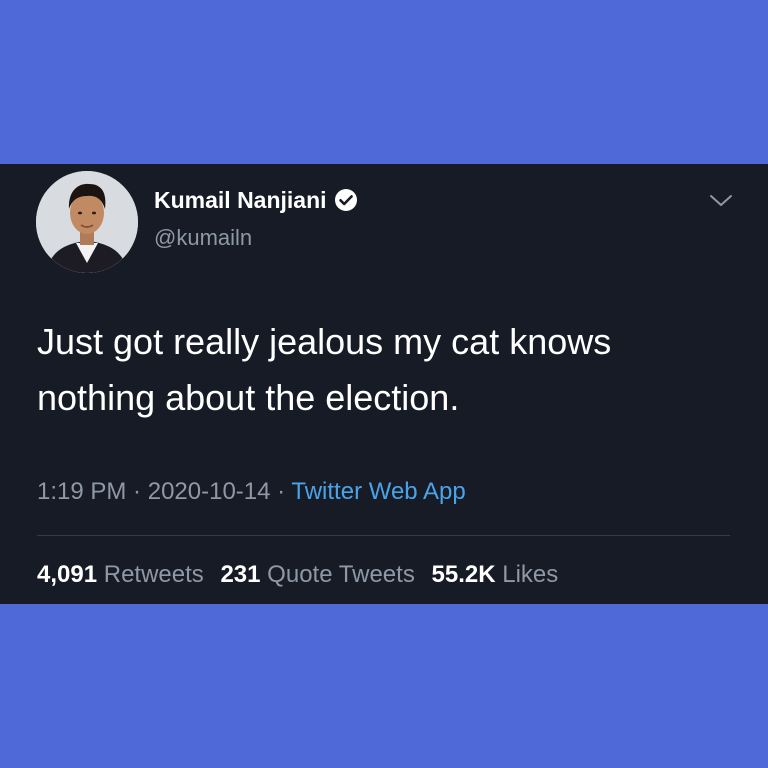 The height and width of the screenshot is (768, 768). Describe the element at coordinates (530, 574) in the screenshot. I see `likes-label: Likes` at that location.